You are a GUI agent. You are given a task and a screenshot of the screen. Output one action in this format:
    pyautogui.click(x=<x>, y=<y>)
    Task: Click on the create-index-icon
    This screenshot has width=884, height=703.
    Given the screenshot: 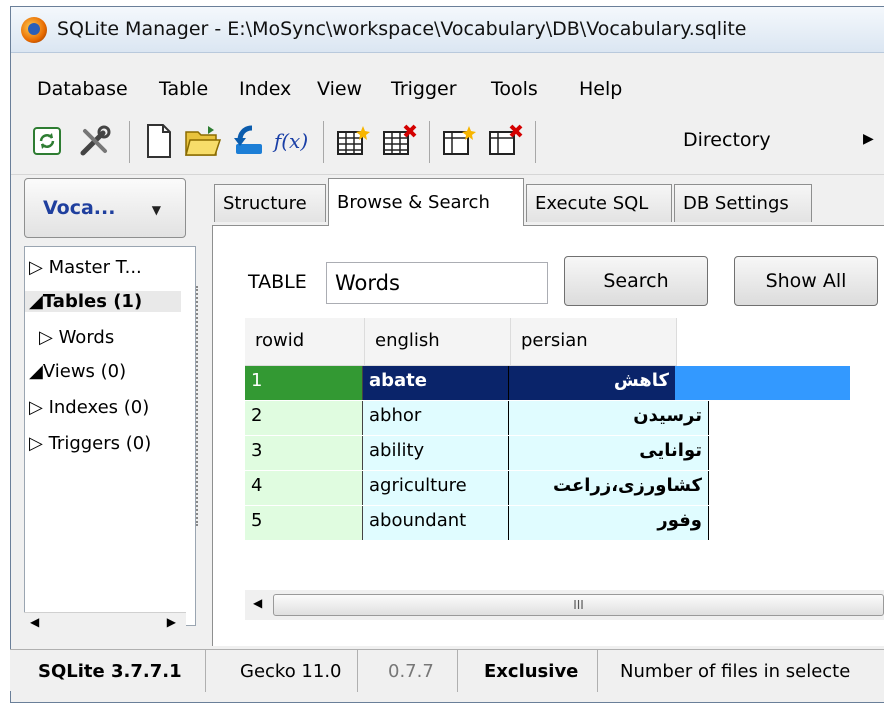 What is the action you would take?
    pyautogui.click(x=459, y=141)
    